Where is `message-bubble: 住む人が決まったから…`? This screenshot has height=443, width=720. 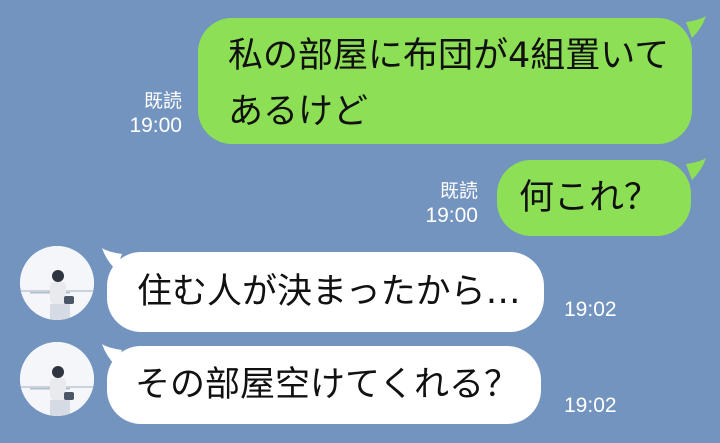
message-bubble: 住む人が決まったから… is located at coordinates (325, 292).